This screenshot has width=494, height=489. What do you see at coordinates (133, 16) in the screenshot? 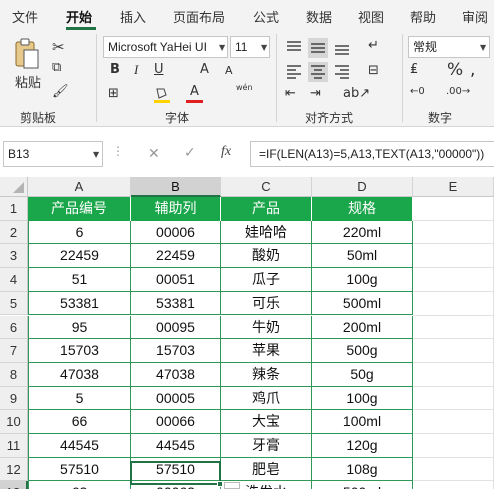
I see `tab-insert: 插入` at bounding box center [133, 16].